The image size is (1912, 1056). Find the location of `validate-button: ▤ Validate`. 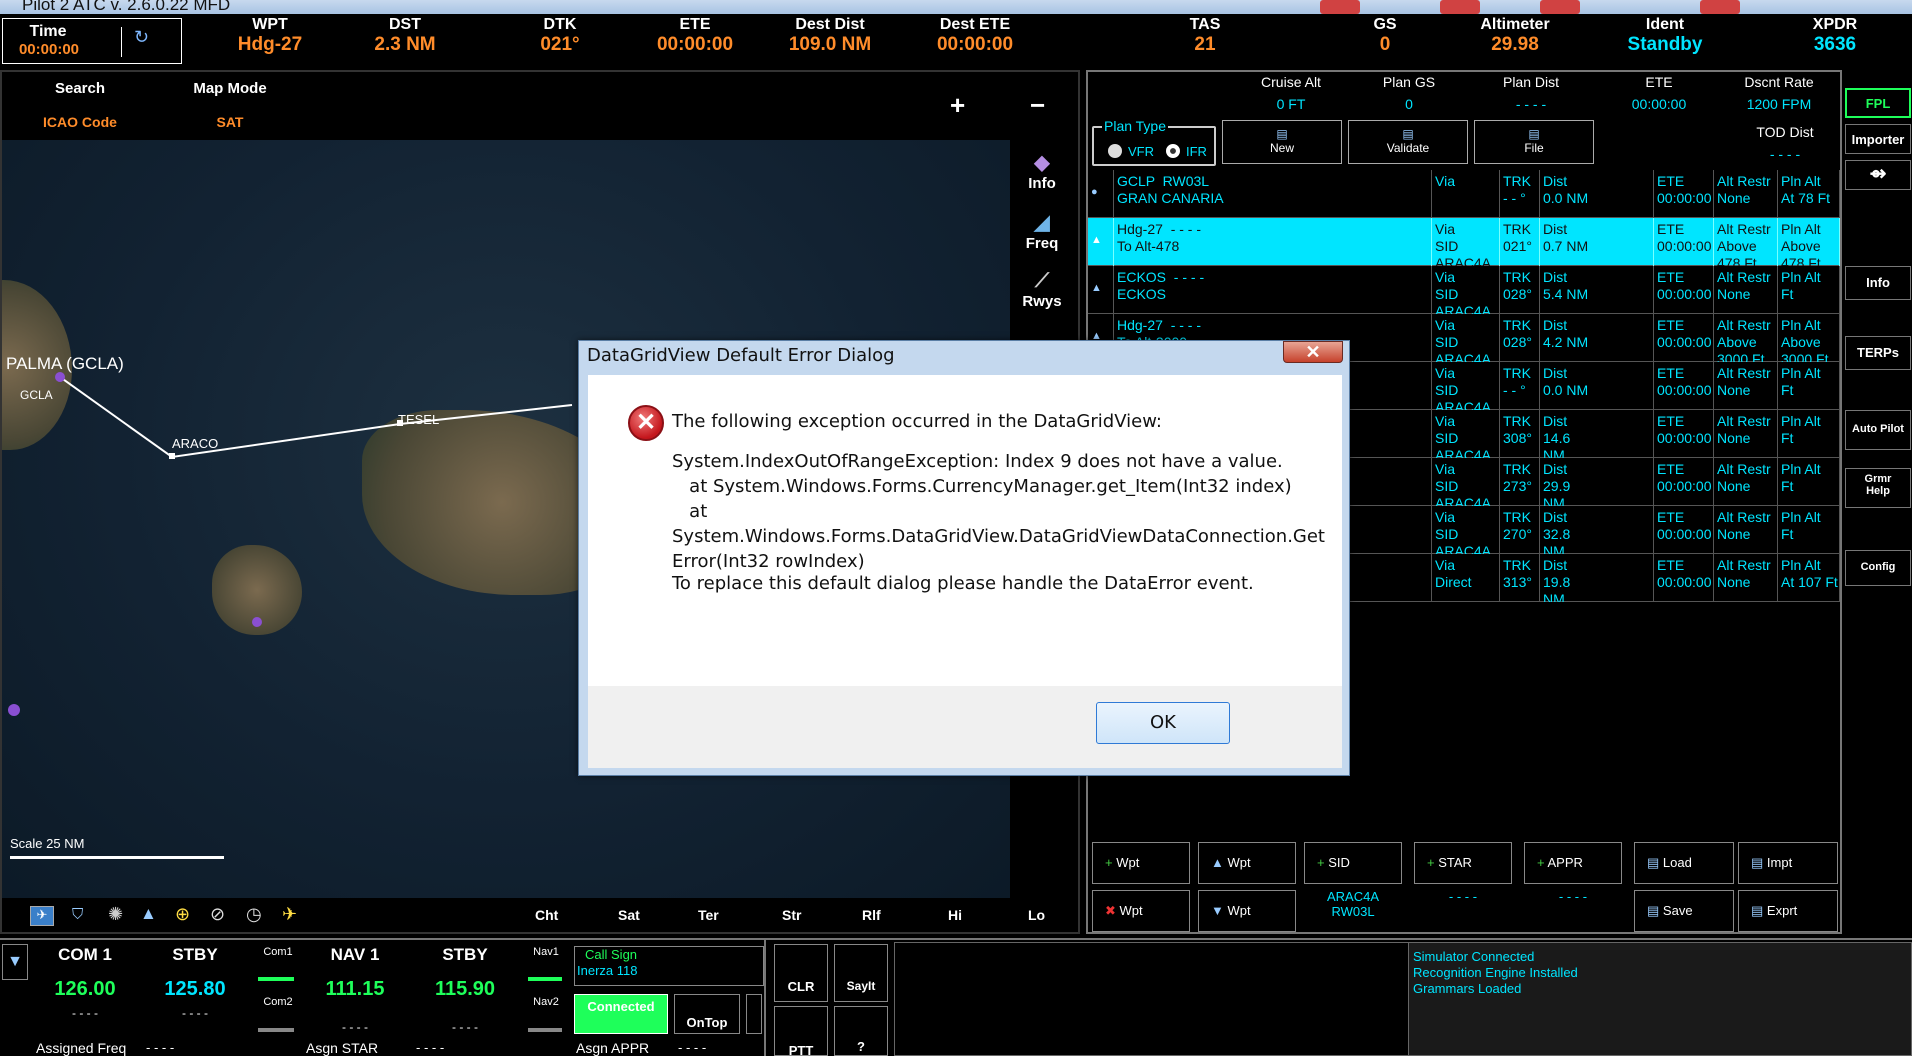

validate-button: ▤ Validate is located at coordinates (1408, 142).